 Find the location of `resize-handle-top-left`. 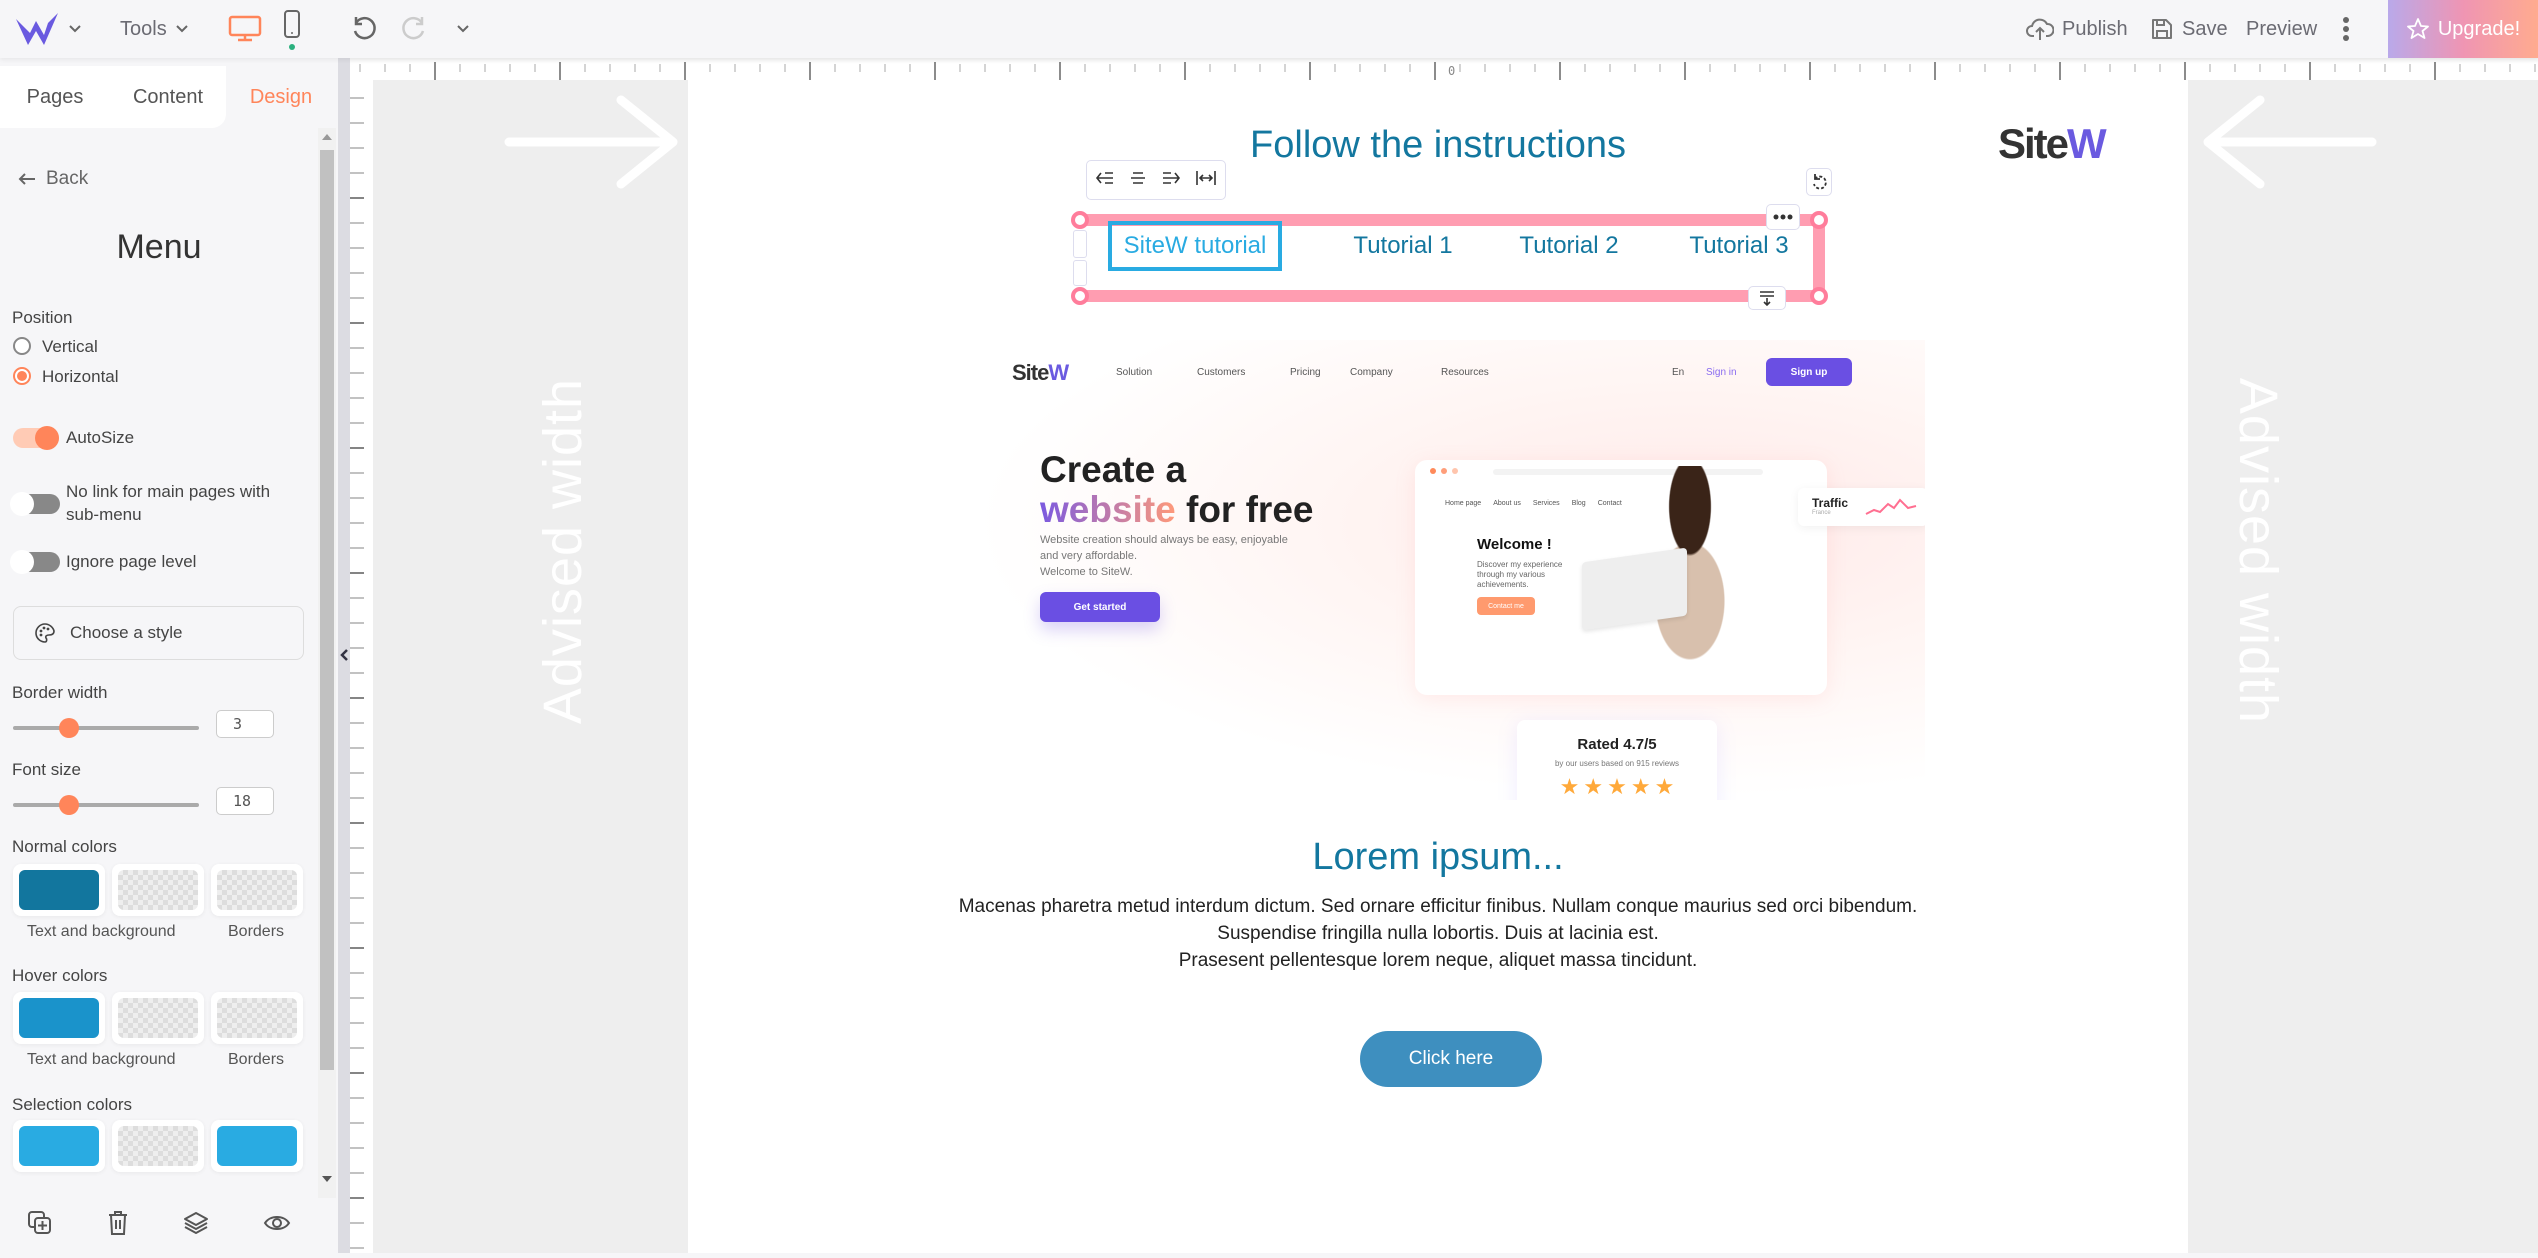

resize-handle-top-left is located at coordinates (1080, 220).